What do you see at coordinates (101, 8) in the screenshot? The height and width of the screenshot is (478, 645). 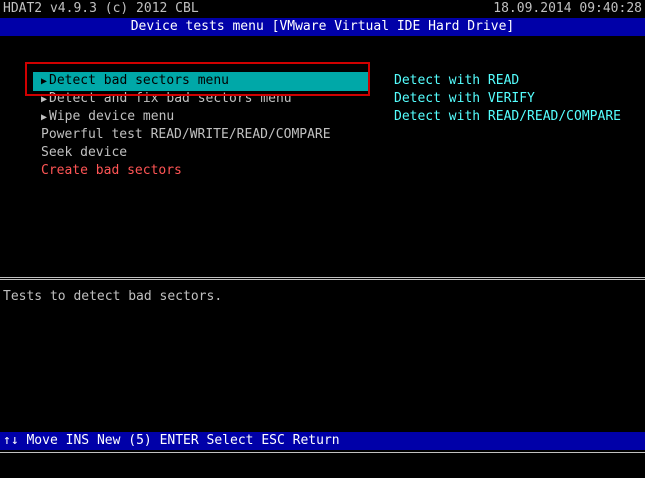 I see `app-title: HDAT2 v4.9.3 (c) 2012 CBL` at bounding box center [101, 8].